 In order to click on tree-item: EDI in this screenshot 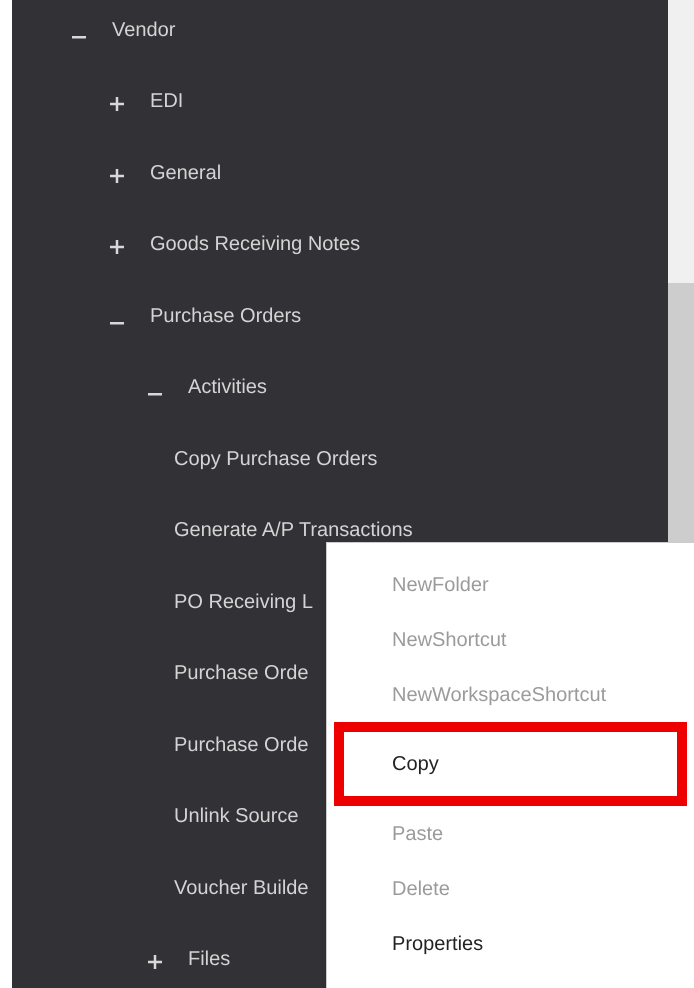, I will do `click(167, 101)`.